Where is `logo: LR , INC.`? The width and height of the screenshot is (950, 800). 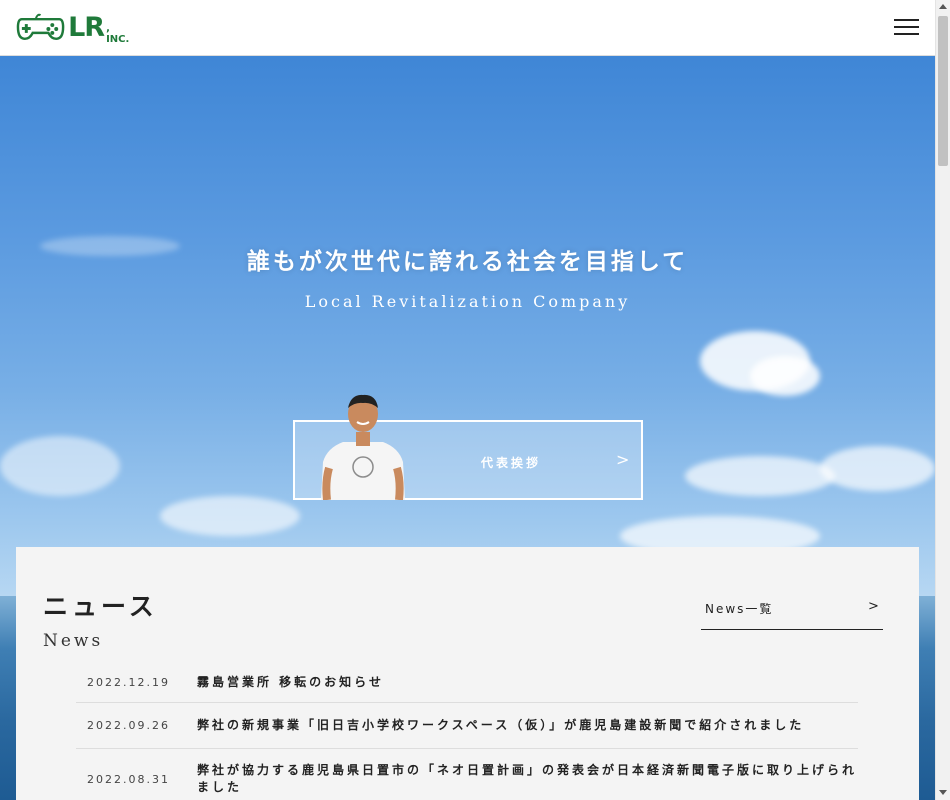 logo: LR , INC. is located at coordinates (76, 28).